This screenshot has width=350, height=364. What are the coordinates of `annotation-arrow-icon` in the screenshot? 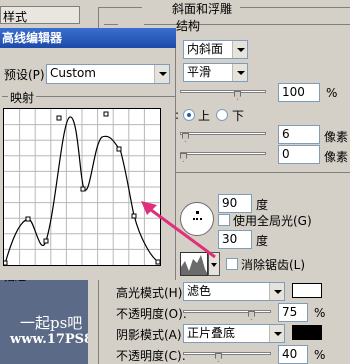 It's located at (178, 230).